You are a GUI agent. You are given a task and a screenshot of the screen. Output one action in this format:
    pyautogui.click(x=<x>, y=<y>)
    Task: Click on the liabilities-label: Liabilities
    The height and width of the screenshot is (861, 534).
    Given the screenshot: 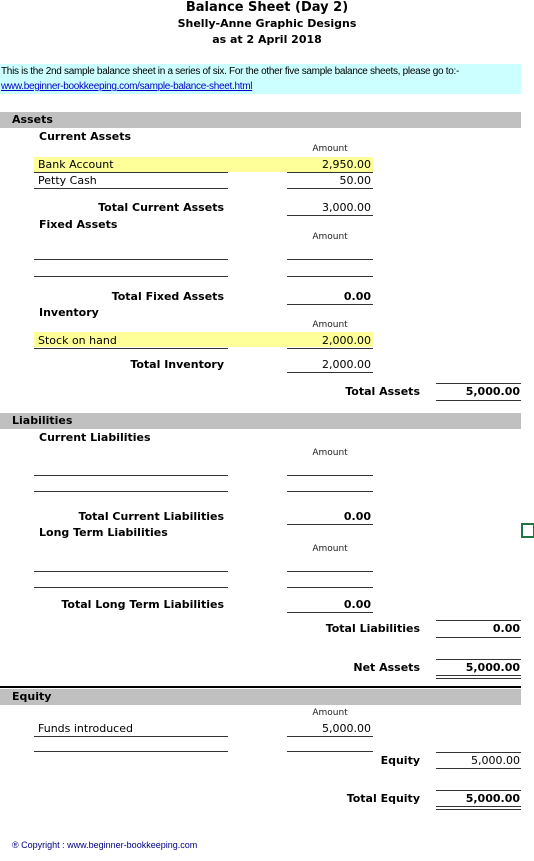 What is the action you would take?
    pyautogui.click(x=42, y=420)
    